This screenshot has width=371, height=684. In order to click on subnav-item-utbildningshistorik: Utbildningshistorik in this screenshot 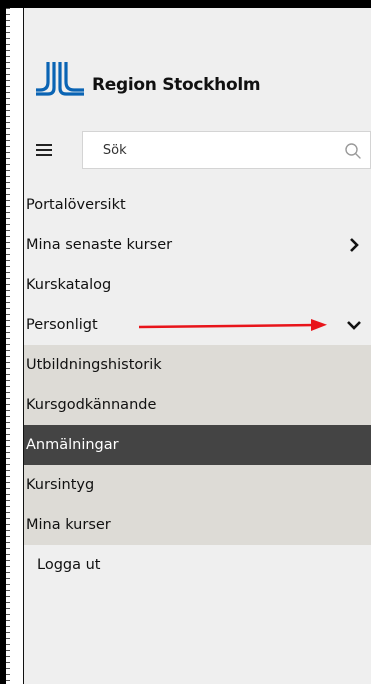, I will do `click(197, 365)`.